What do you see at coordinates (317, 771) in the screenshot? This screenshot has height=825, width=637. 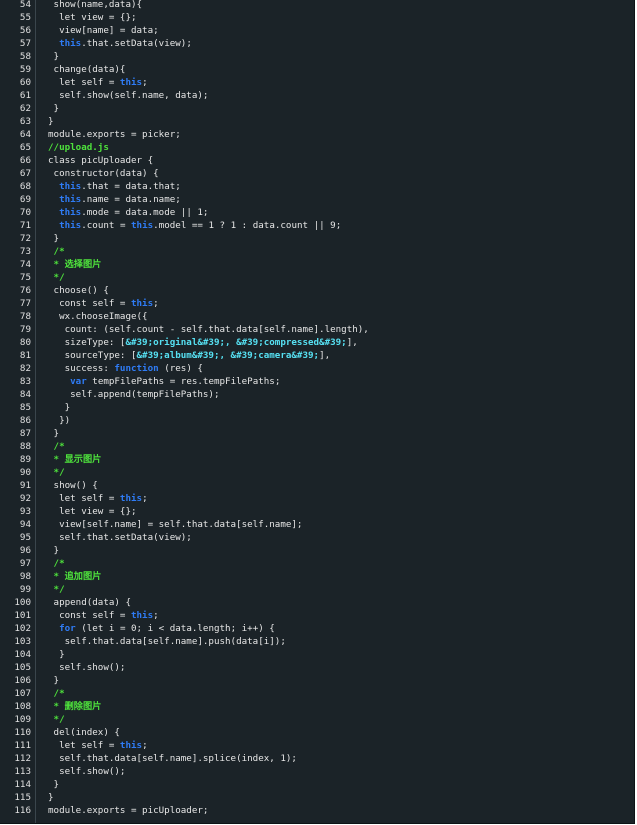 I see `code-line: 113 self.show();` at bounding box center [317, 771].